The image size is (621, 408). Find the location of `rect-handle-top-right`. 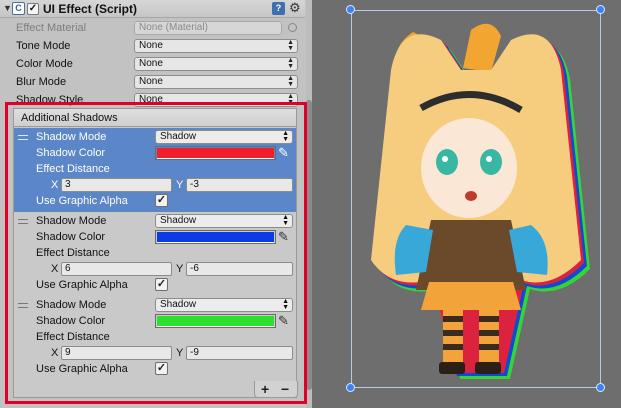

rect-handle-top-right is located at coordinates (600, 9).